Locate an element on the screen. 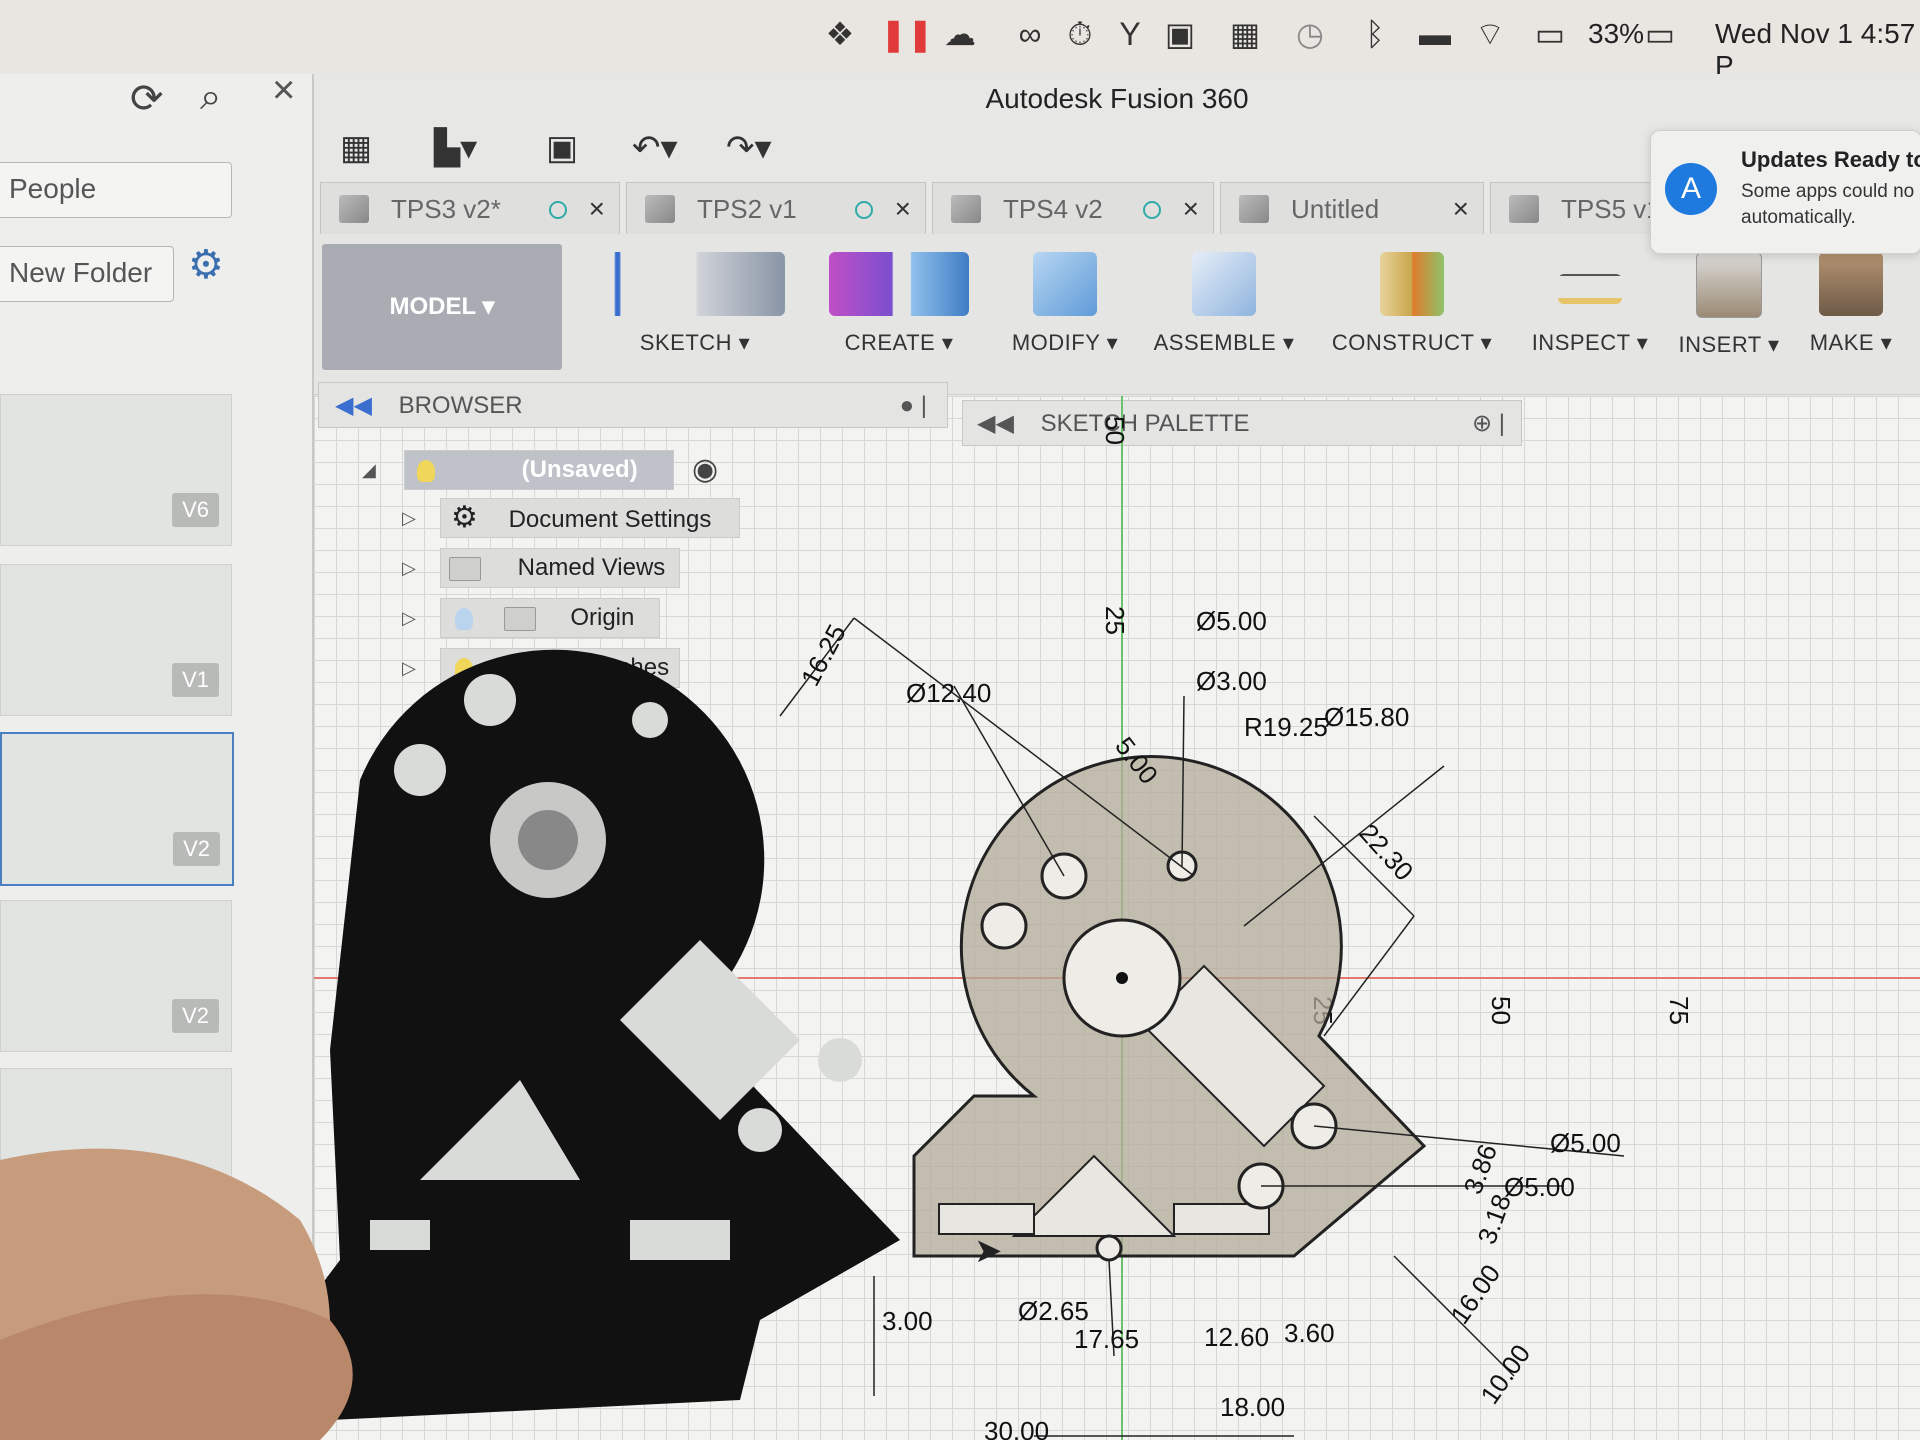  title-bar: Autodesk Fusion 360 is located at coordinates (1117, 96).